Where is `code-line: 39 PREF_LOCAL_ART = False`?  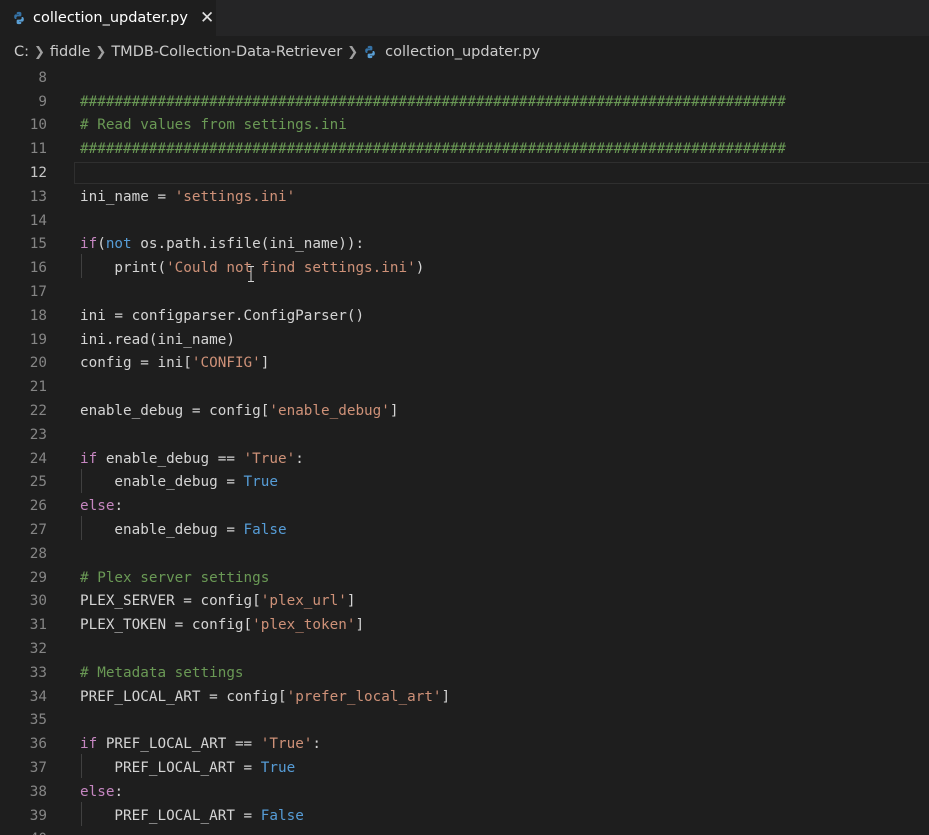
code-line: 39 PREF_LOCAL_ART = False is located at coordinates (464, 816).